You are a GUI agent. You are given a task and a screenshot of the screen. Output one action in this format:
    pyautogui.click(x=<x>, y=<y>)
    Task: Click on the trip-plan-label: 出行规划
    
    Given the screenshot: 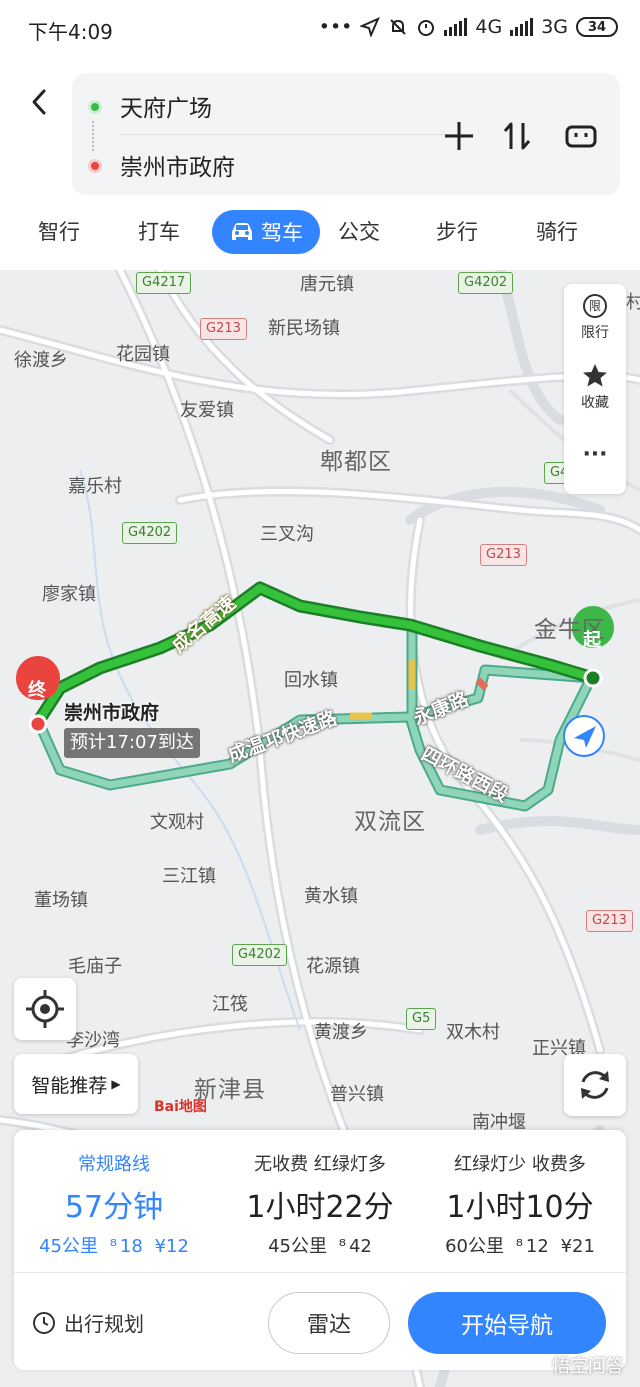 What is the action you would take?
    pyautogui.click(x=104, y=1324)
    